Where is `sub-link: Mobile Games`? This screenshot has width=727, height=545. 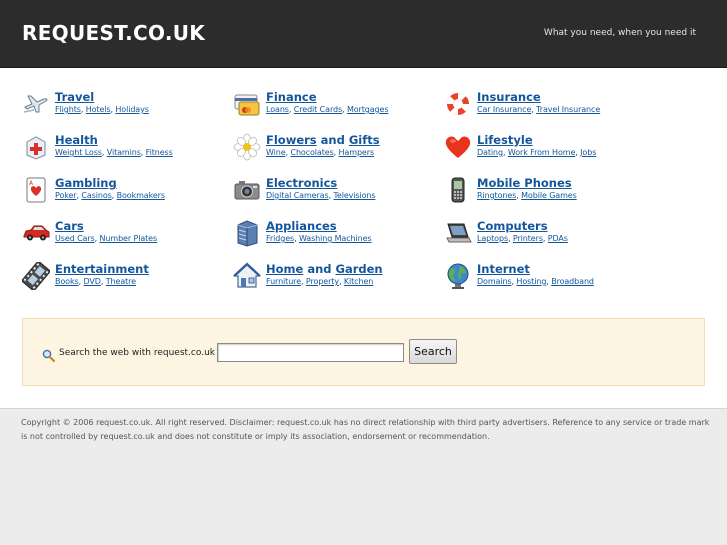 sub-link: Mobile Games is located at coordinates (549, 195).